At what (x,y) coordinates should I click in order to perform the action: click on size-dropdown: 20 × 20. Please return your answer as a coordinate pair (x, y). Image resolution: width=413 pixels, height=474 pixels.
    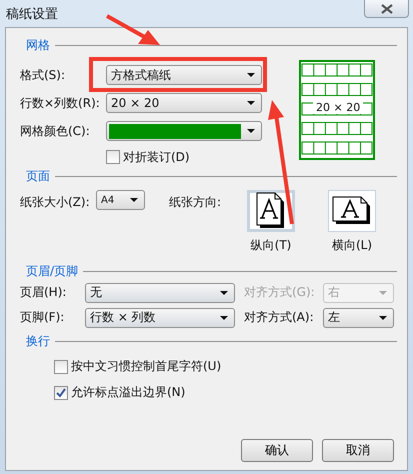
    Looking at the image, I should click on (184, 103).